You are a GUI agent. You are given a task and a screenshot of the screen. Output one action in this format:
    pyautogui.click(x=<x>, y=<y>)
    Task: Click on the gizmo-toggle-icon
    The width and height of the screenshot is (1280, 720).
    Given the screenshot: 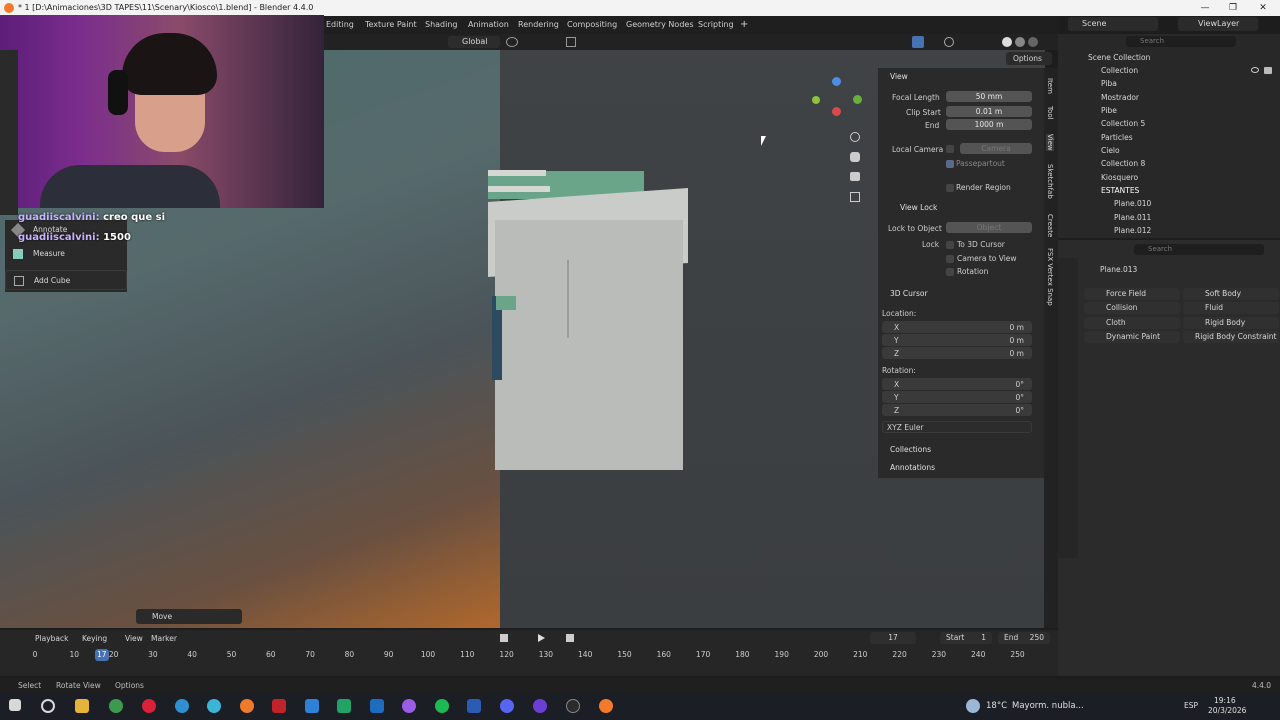 What is the action you would take?
    pyautogui.click(x=918, y=42)
    